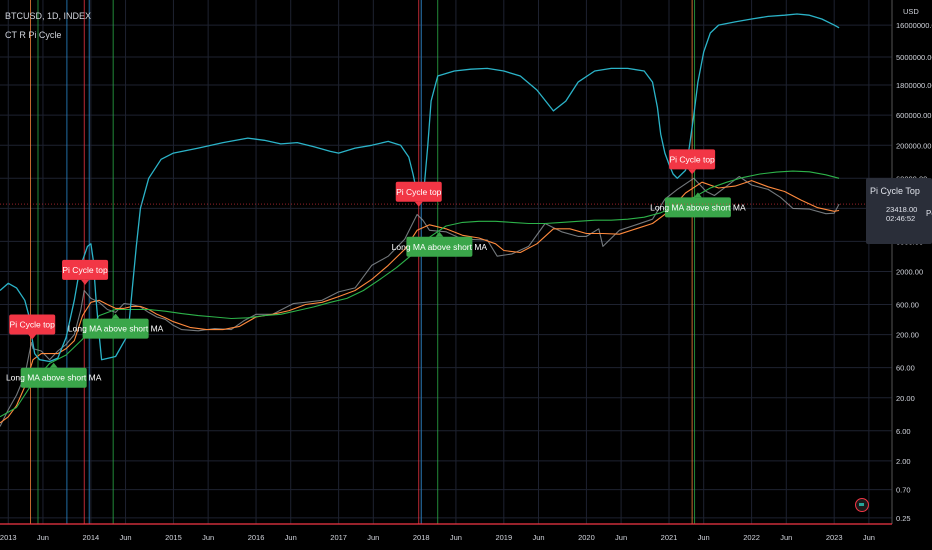 Image resolution: width=932 pixels, height=550 pixels. What do you see at coordinates (8, 537) in the screenshot?
I see `x-tick-label: 2013` at bounding box center [8, 537].